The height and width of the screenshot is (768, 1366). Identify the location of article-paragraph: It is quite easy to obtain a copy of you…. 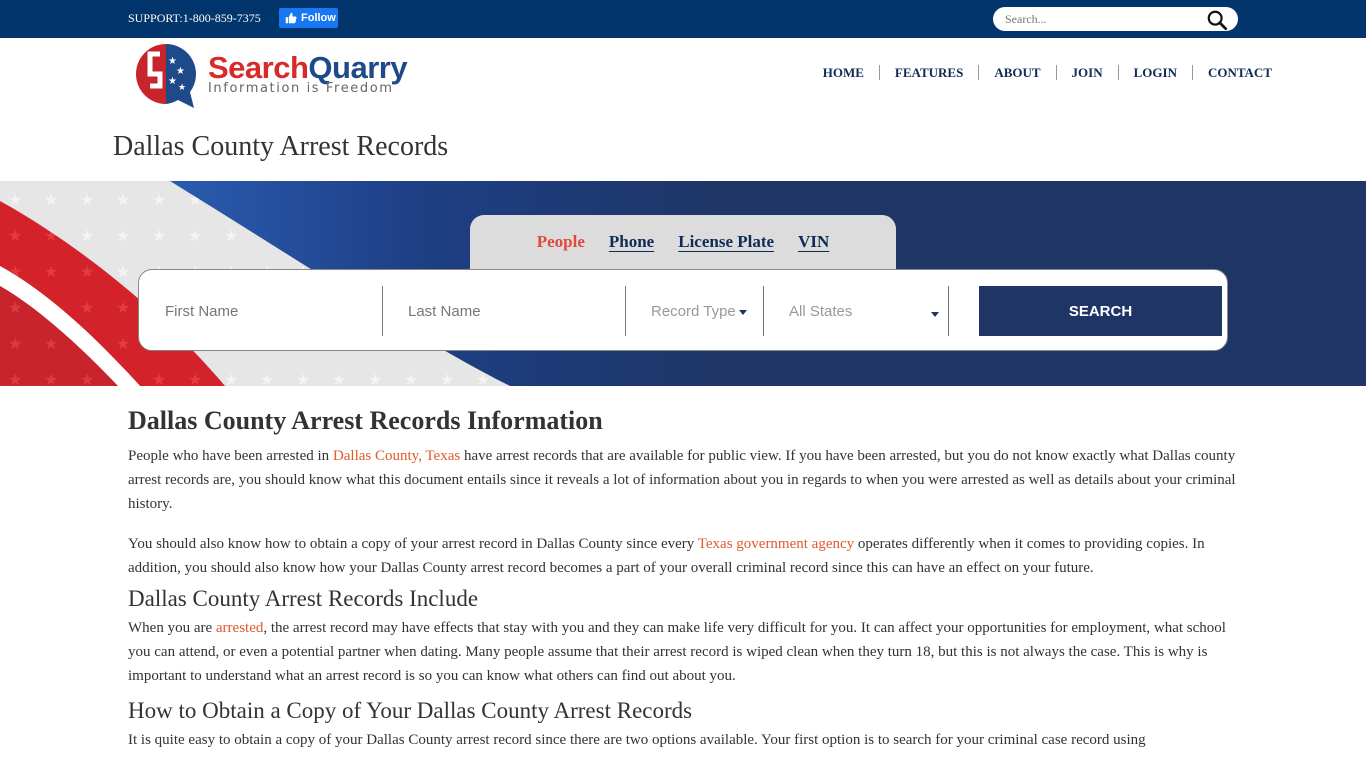
(637, 740).